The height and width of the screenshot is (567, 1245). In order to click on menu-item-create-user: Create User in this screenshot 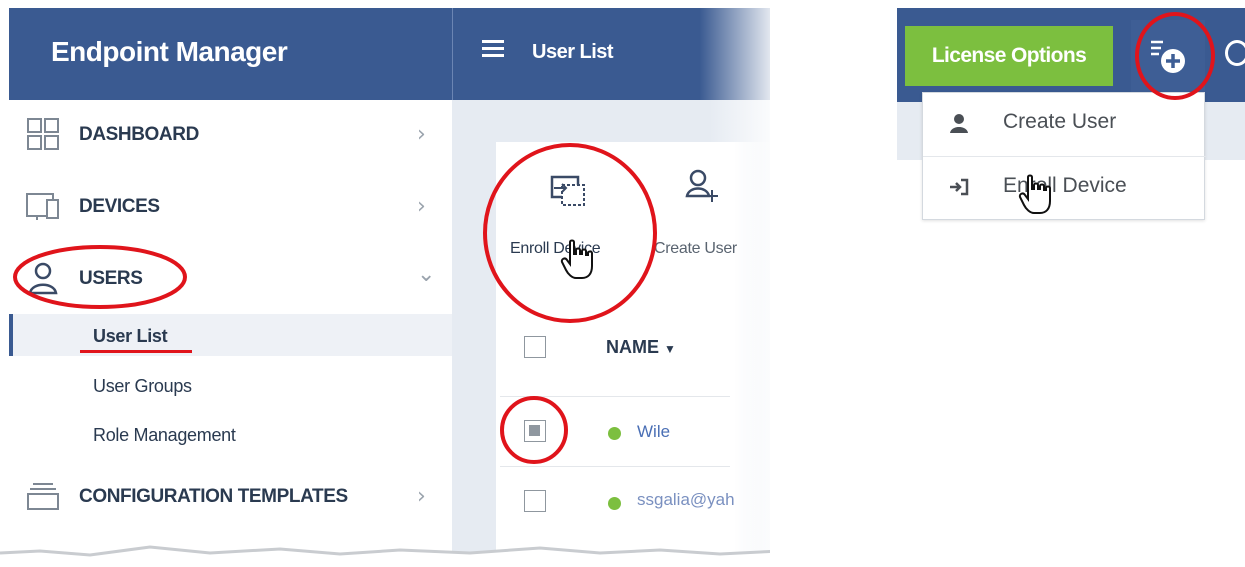, I will do `click(1064, 123)`.